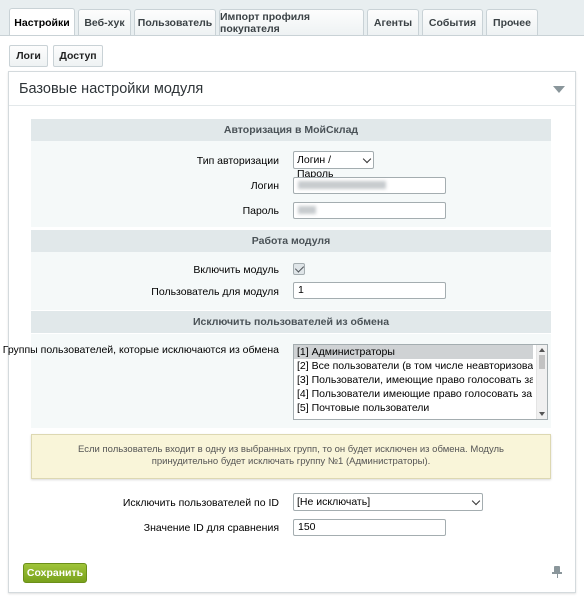 This screenshot has width=584, height=600. What do you see at coordinates (542, 350) in the screenshot?
I see `scroll-up-icon` at bounding box center [542, 350].